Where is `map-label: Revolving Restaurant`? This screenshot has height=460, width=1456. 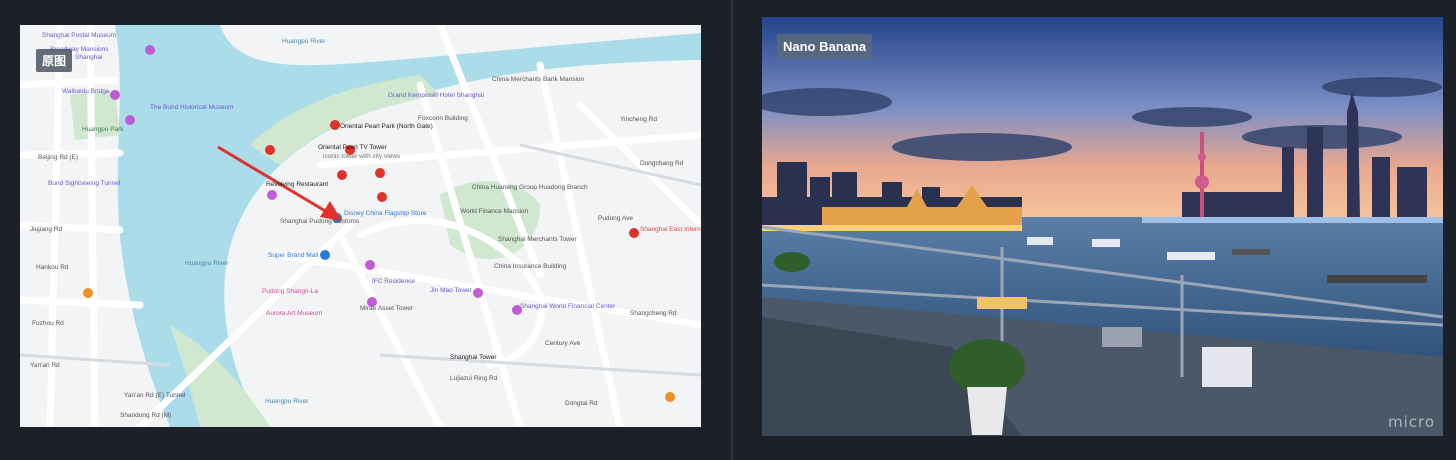
map-label: Revolving Restaurant is located at coordinates (297, 184).